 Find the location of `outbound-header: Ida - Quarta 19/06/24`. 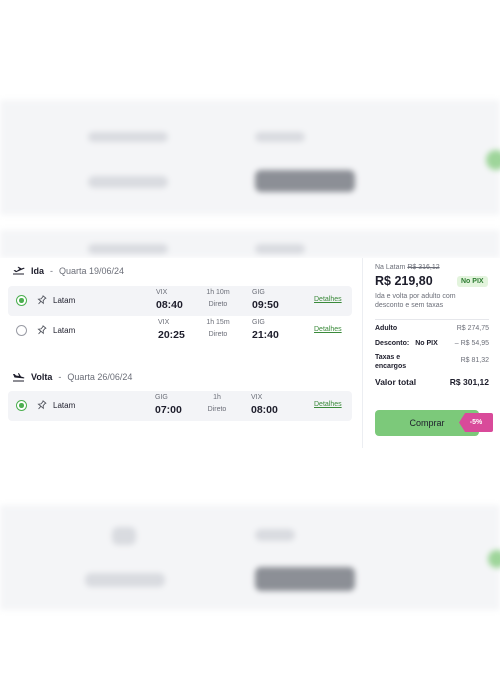

outbound-header: Ida - Quarta 19/06/24 is located at coordinates (68, 271).